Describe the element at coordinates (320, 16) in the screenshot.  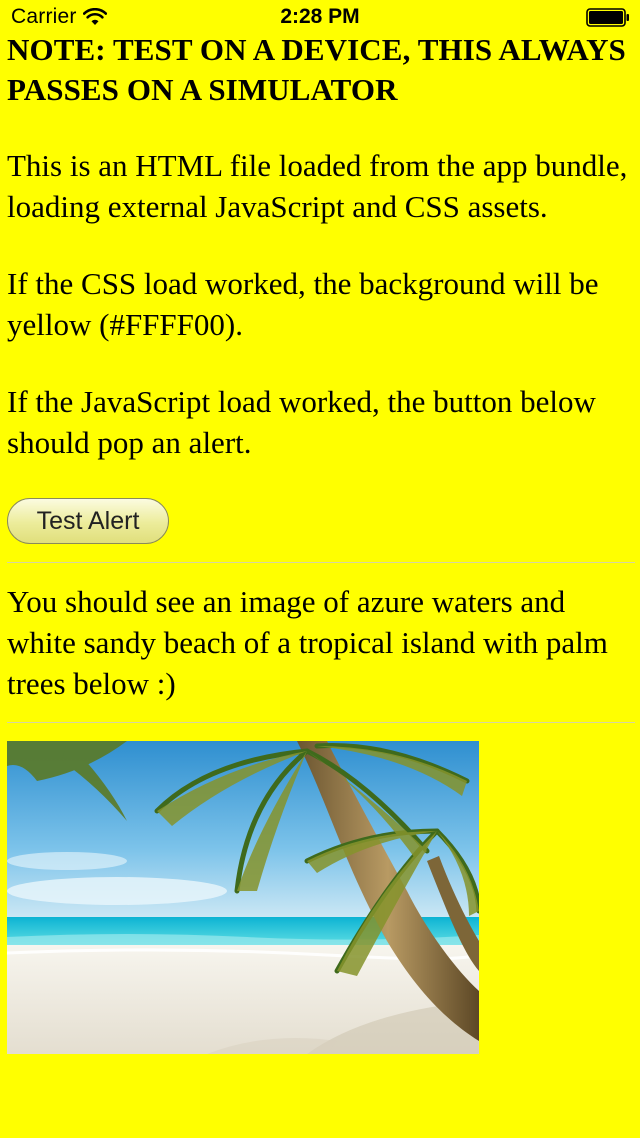
I see `status-time: 2:28 PM` at that location.